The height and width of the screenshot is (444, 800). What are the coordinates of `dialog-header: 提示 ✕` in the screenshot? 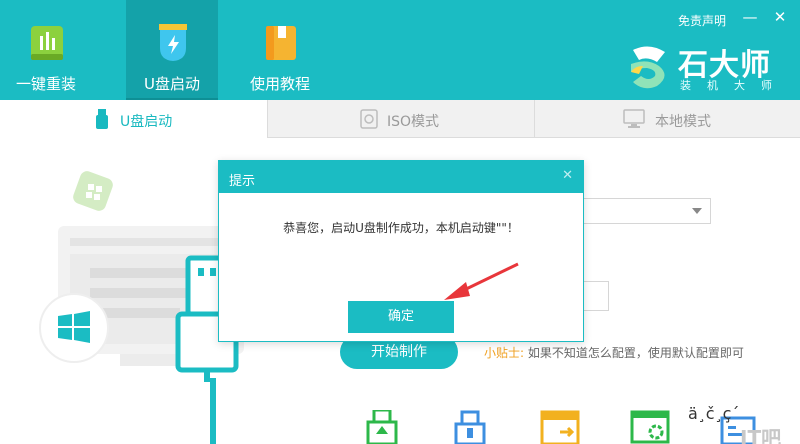 It's located at (401, 177).